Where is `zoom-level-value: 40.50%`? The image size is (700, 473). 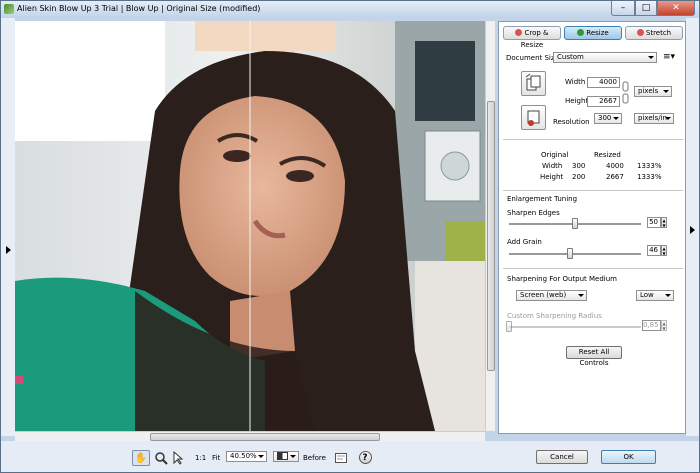
zoom-level-value: 40.50% is located at coordinates (243, 456).